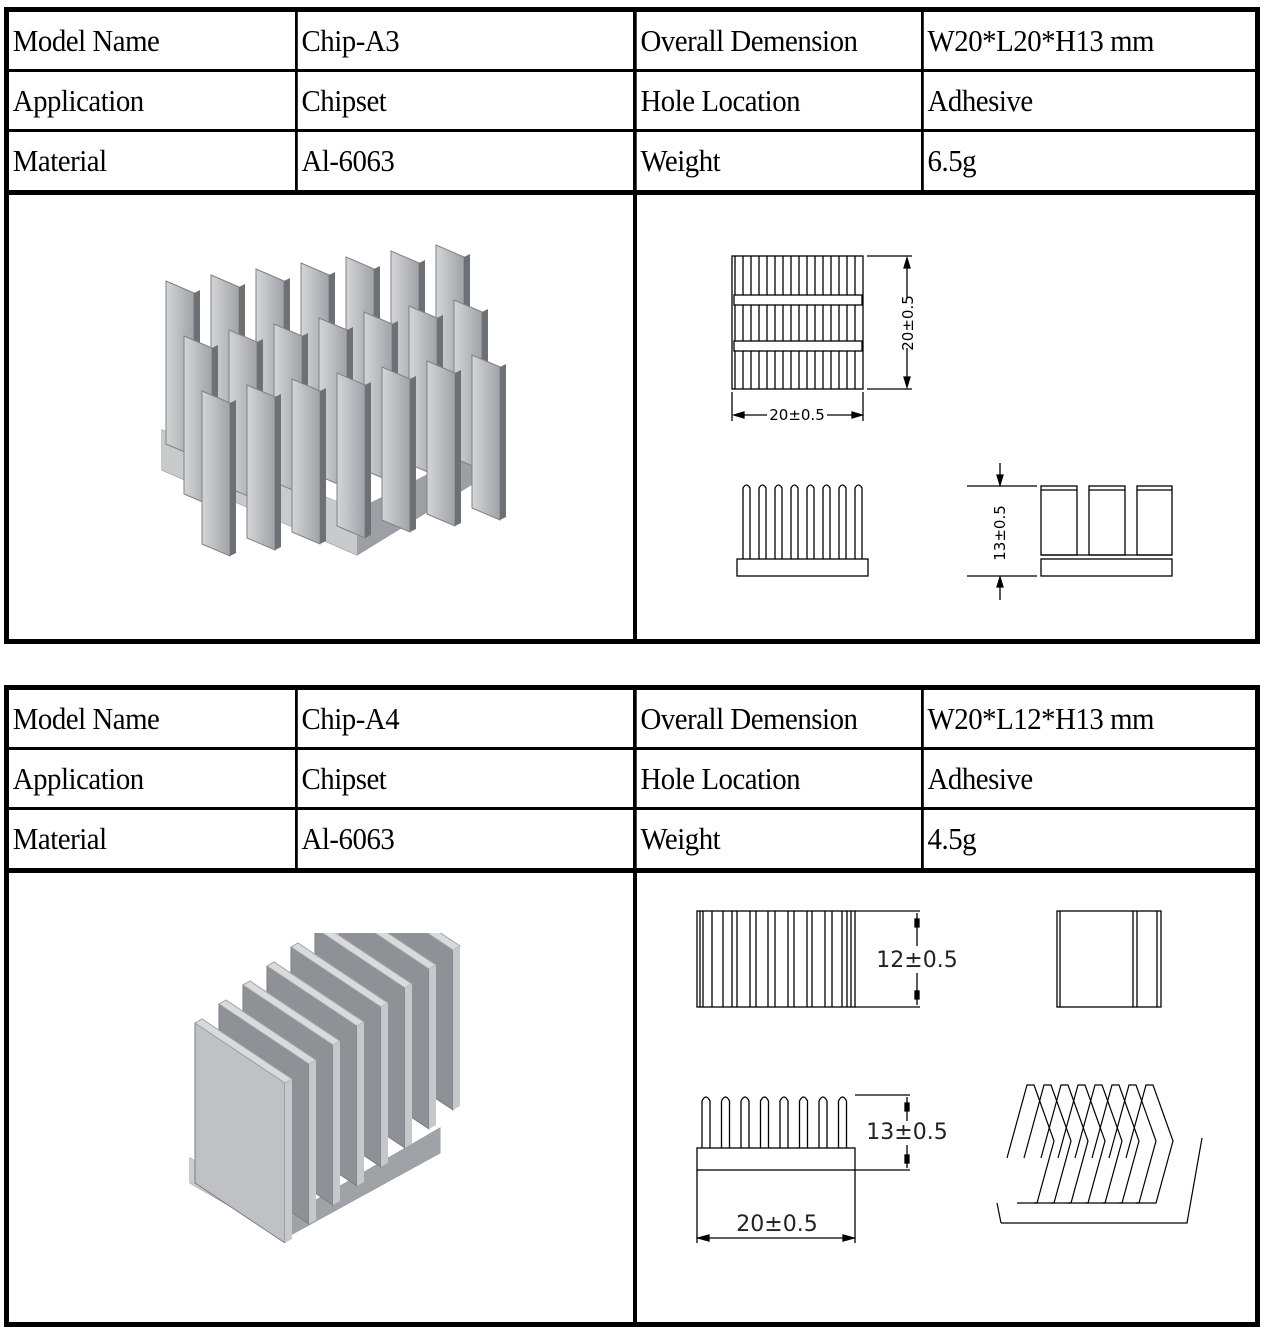  I want to click on dim-length: 12±0.5, so click(916, 960).